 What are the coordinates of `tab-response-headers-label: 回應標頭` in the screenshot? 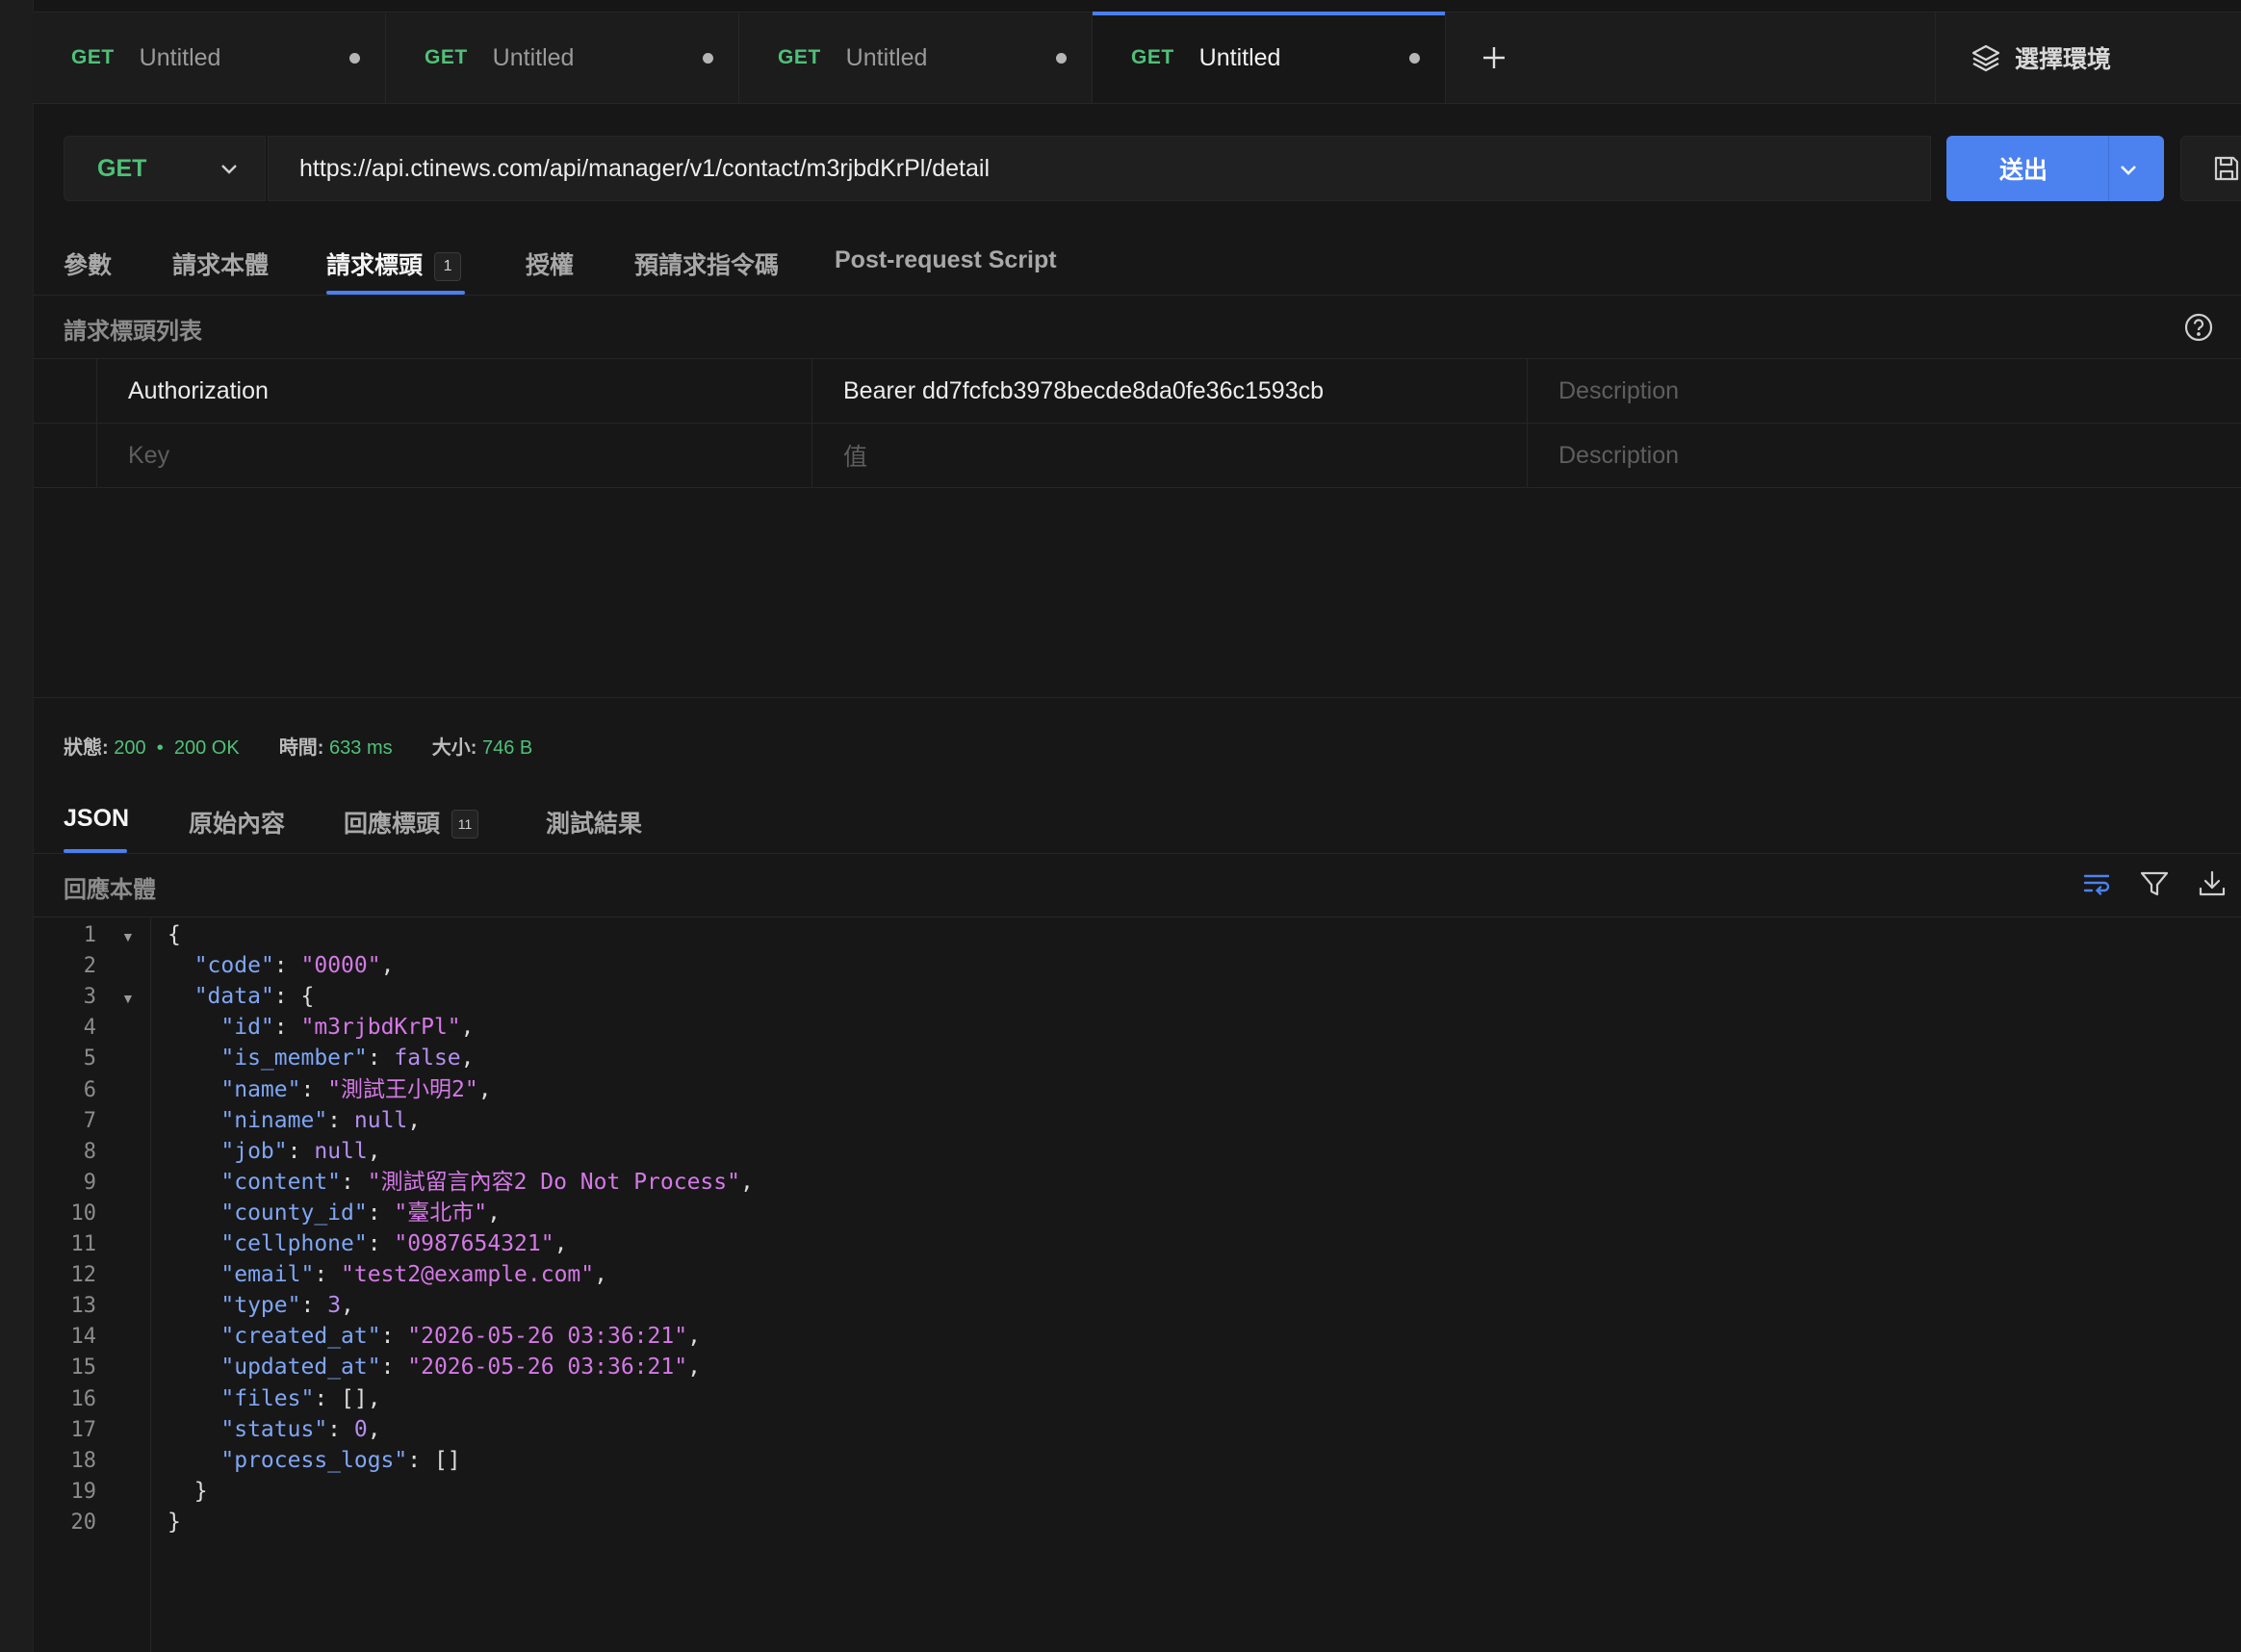 It's located at (393, 824).